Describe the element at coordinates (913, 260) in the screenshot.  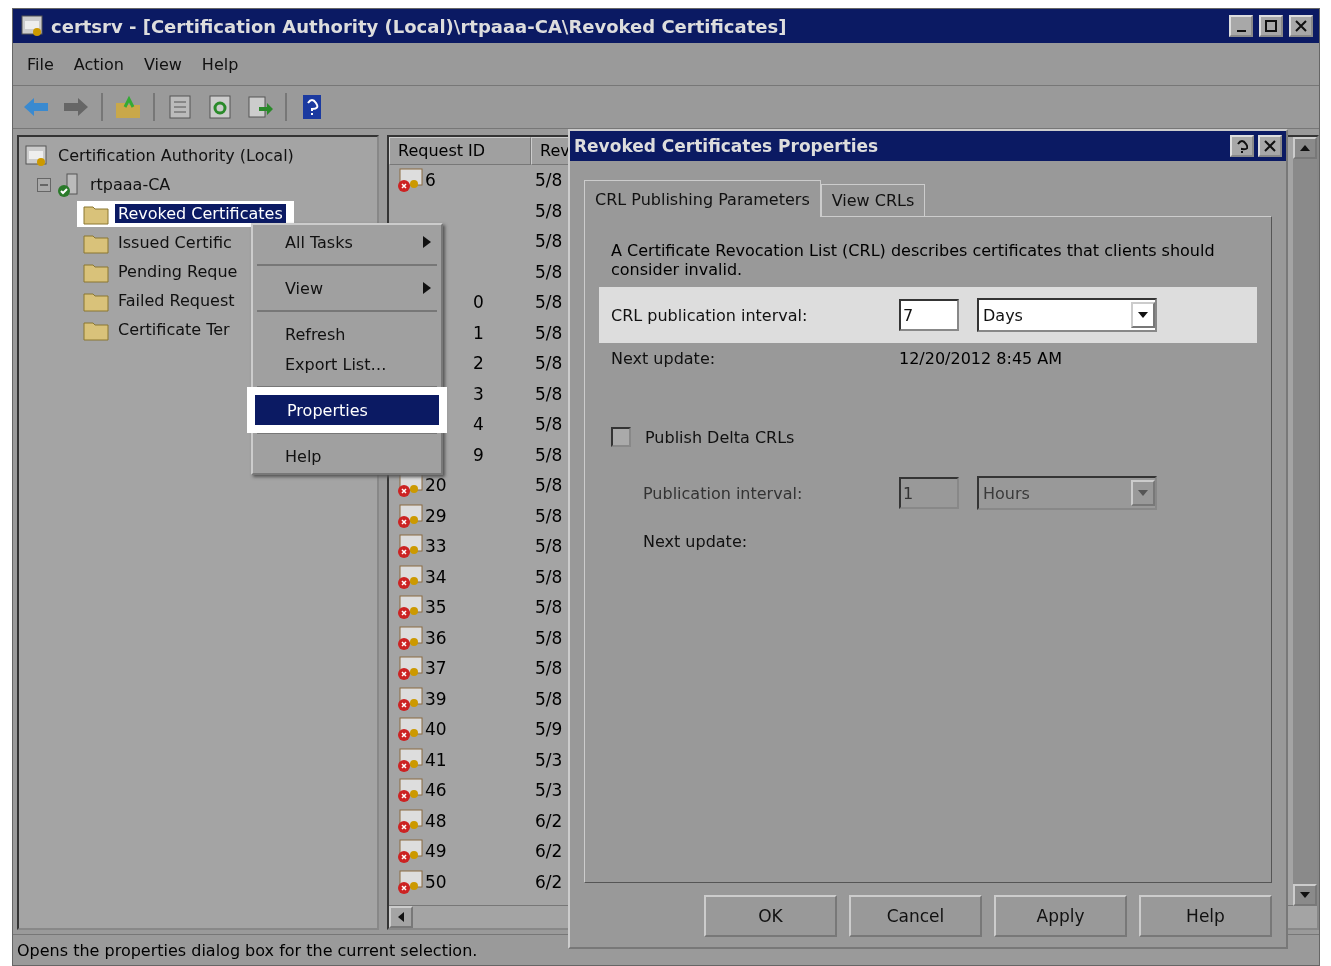
I see `description-text: A Certificate Revocation List (CRL) describes certificates that clients should consider invalid.` at that location.